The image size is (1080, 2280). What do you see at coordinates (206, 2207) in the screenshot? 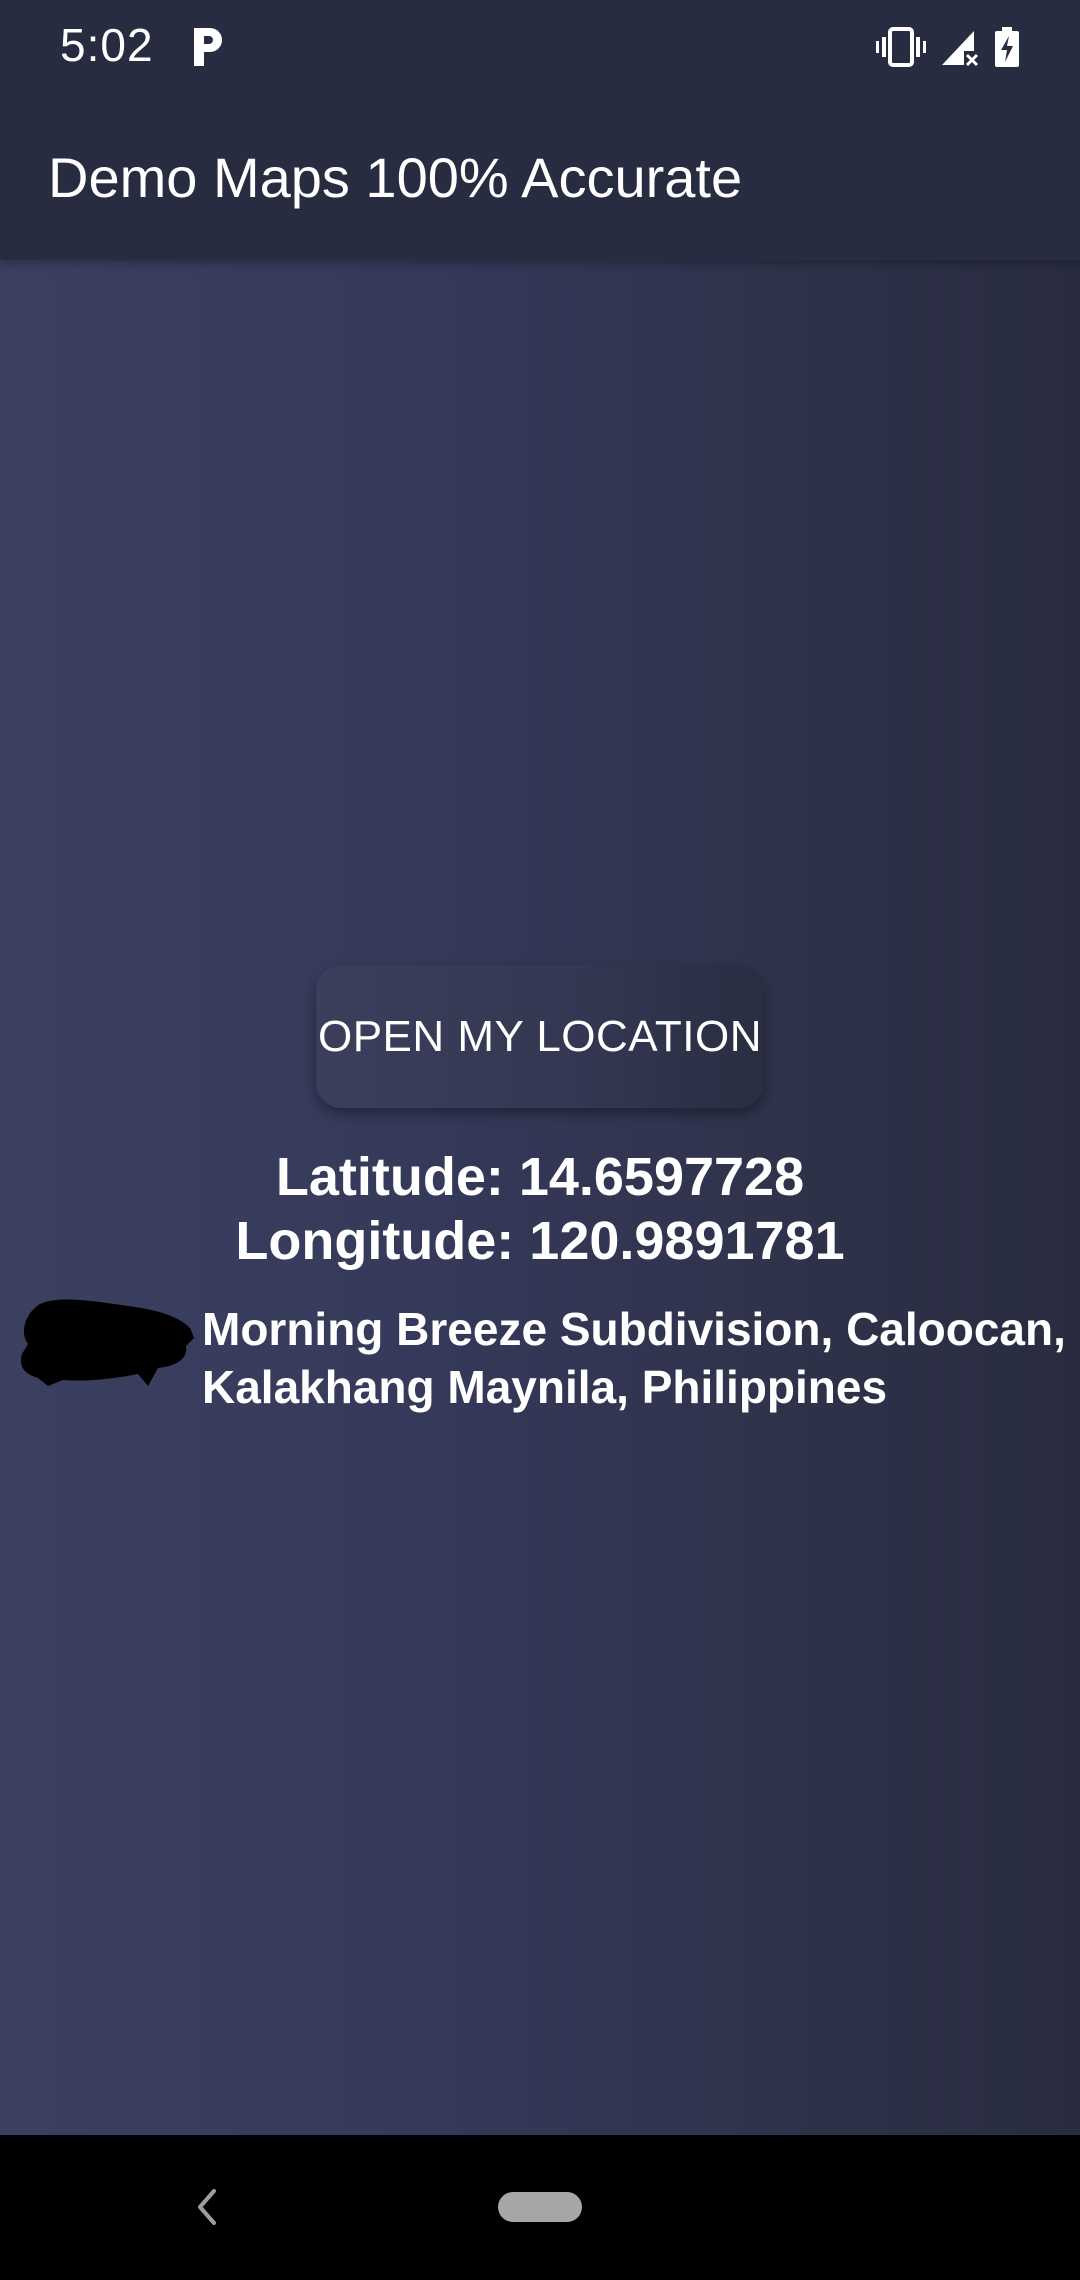
I see `back-icon` at bounding box center [206, 2207].